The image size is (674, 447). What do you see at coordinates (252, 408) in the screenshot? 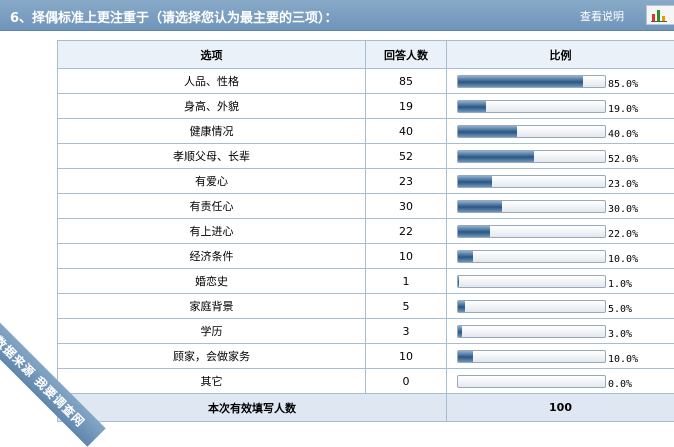
I see `total-label: 本次有效填写人数` at bounding box center [252, 408].